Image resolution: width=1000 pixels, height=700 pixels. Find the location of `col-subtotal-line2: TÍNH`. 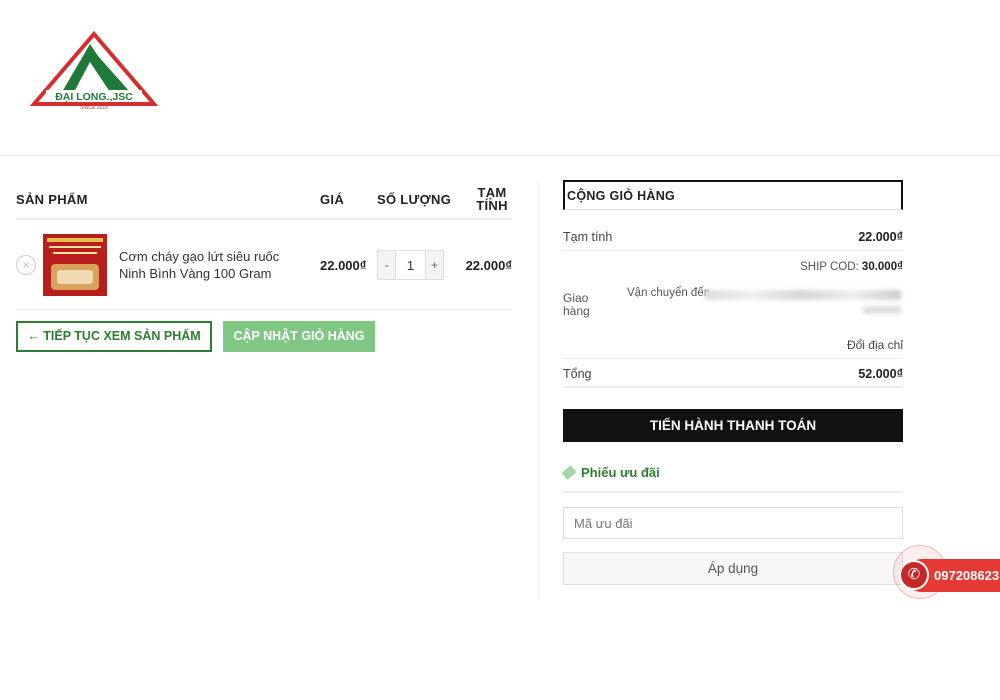

col-subtotal-line2: TÍNH is located at coordinates (492, 205).